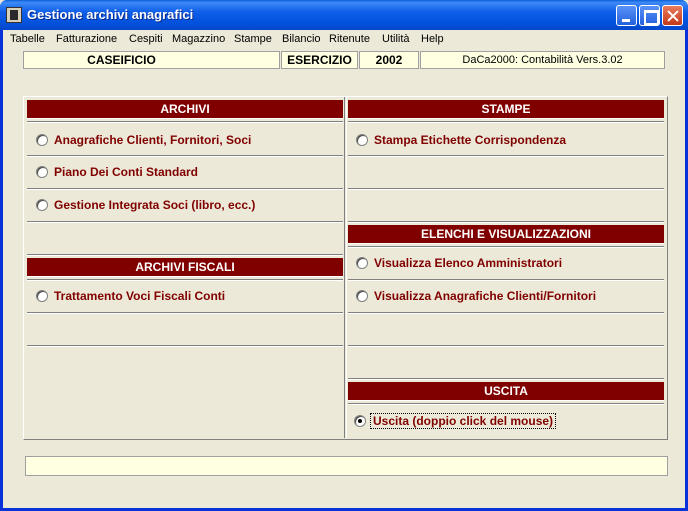 This screenshot has width=688, height=511. I want to click on menu-utilita: Utilità, so click(396, 39).